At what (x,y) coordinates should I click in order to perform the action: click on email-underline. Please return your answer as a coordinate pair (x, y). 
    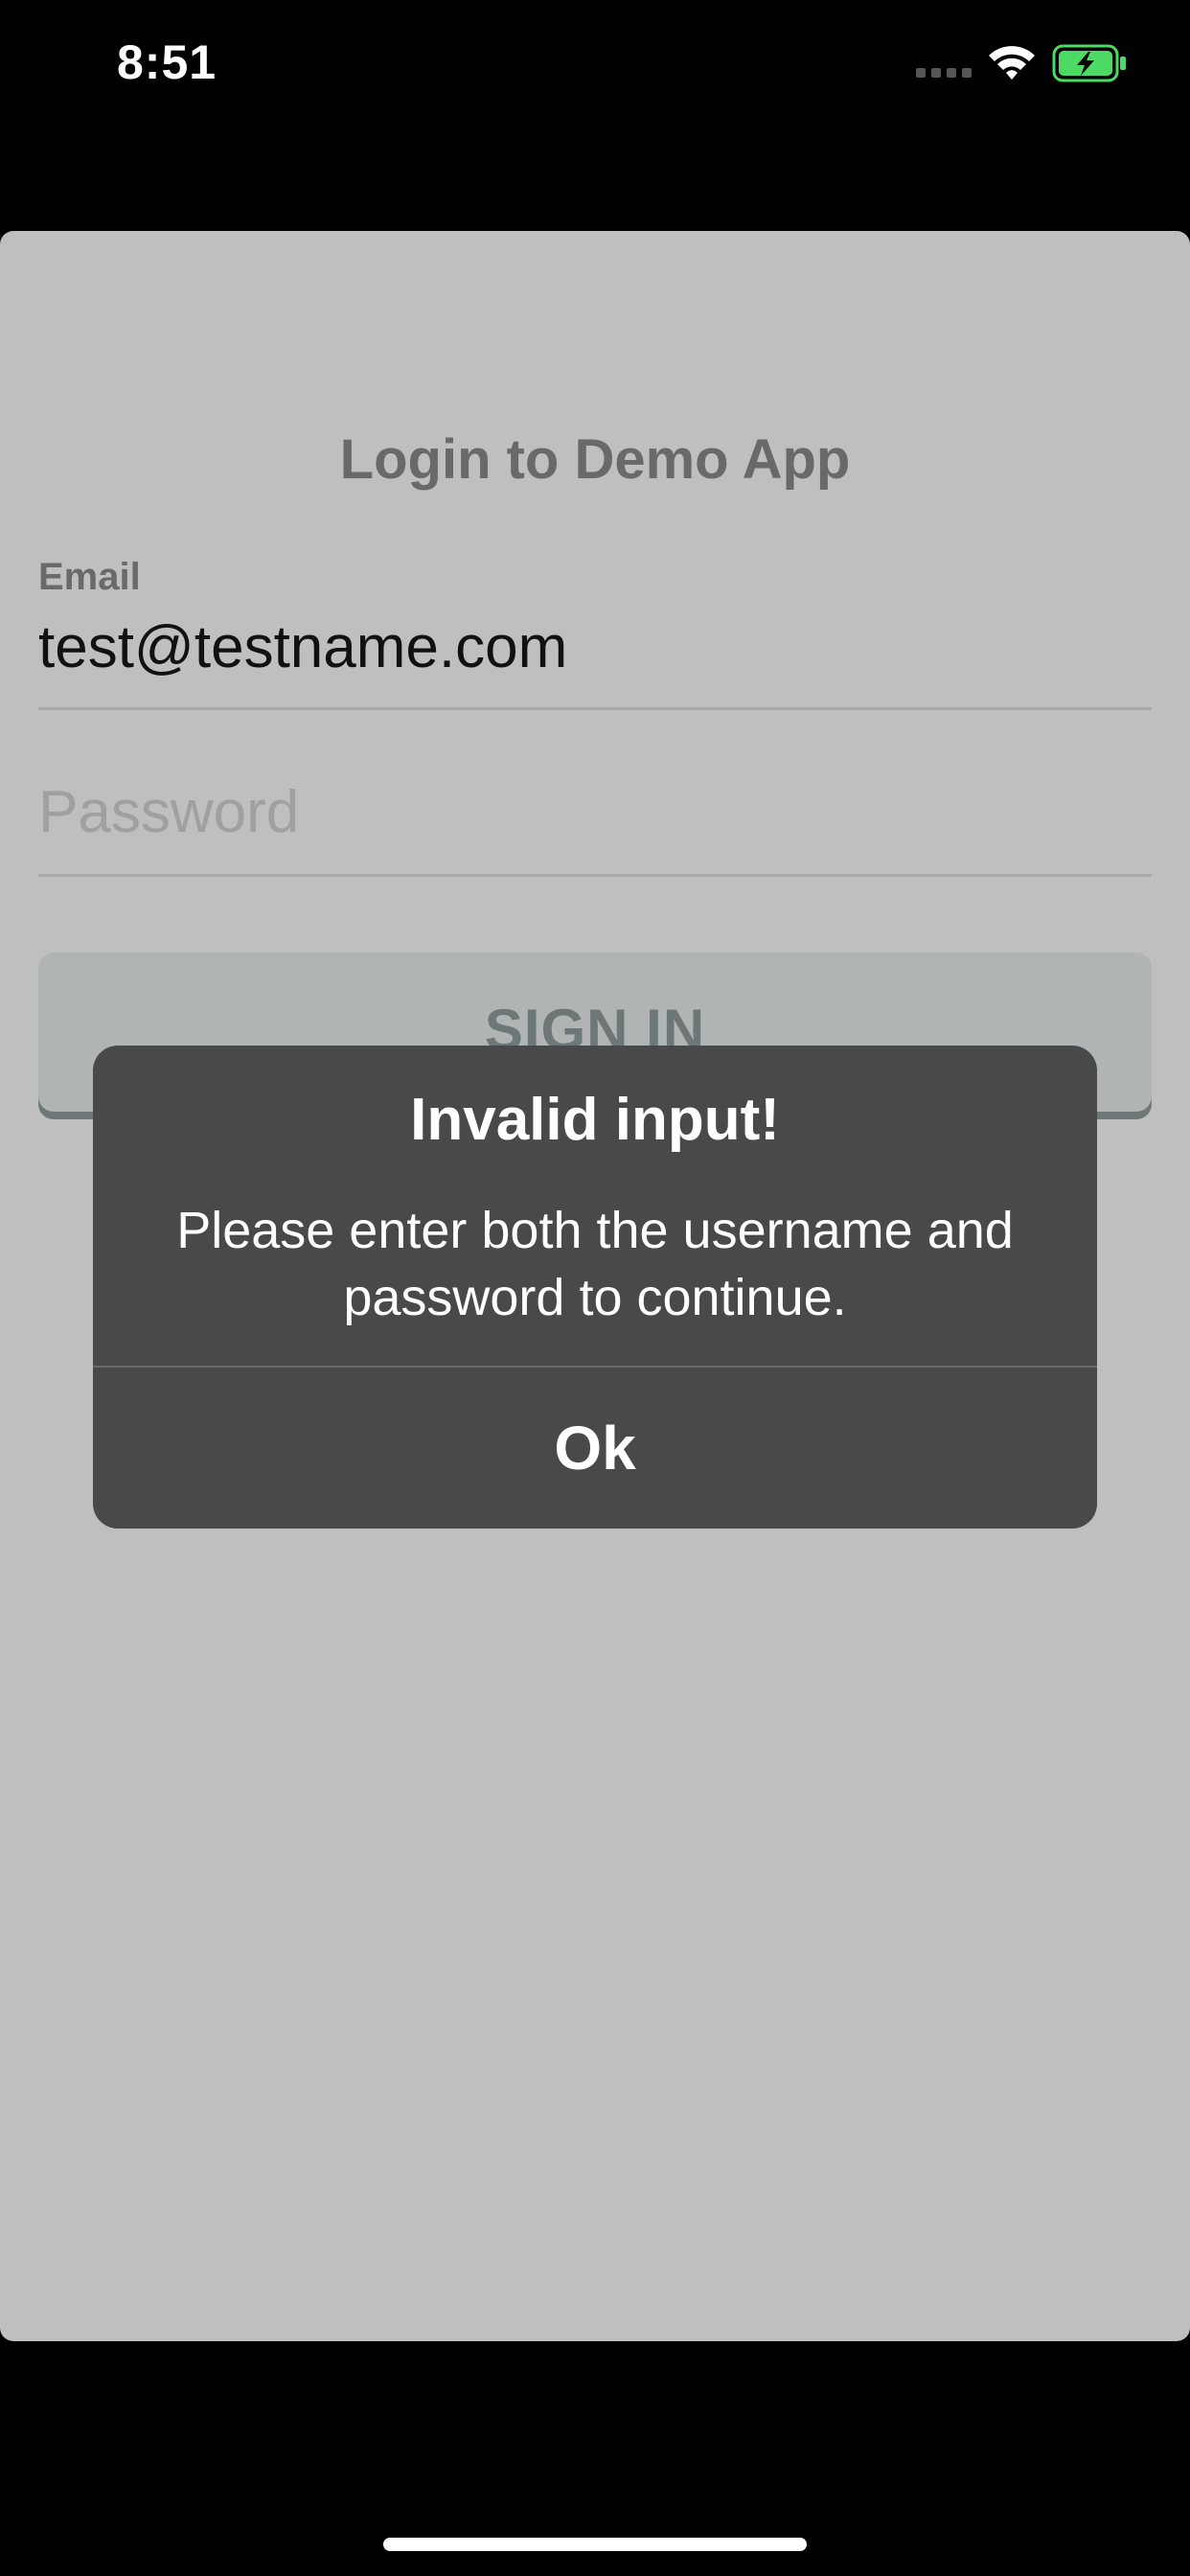
    Looking at the image, I should click on (595, 708).